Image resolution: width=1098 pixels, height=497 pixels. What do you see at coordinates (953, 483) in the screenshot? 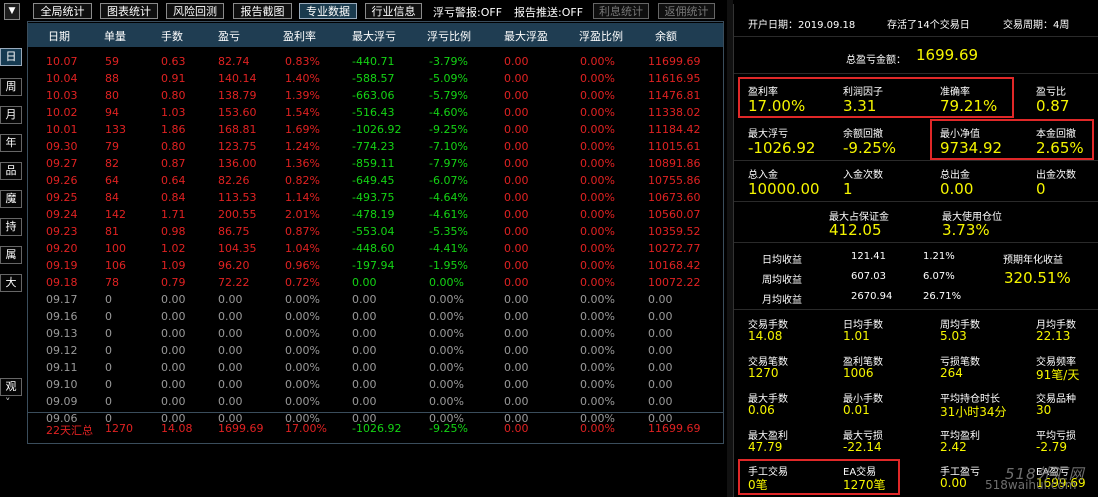
I see `stat-value: 0.00` at bounding box center [953, 483].